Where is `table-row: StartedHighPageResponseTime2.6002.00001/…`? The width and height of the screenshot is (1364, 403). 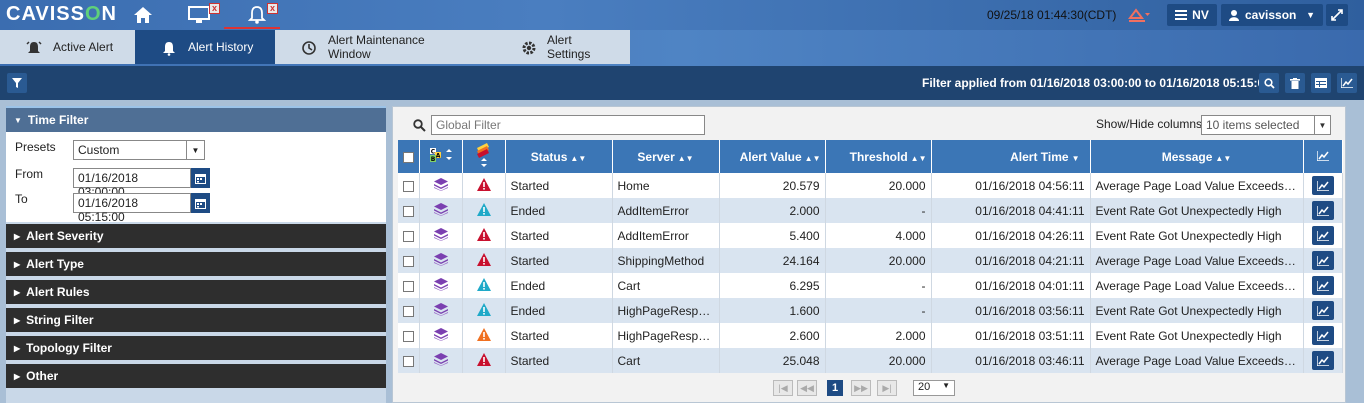
table-row: StartedHighPageResponseTime2.6002.00001/… is located at coordinates (870, 335).